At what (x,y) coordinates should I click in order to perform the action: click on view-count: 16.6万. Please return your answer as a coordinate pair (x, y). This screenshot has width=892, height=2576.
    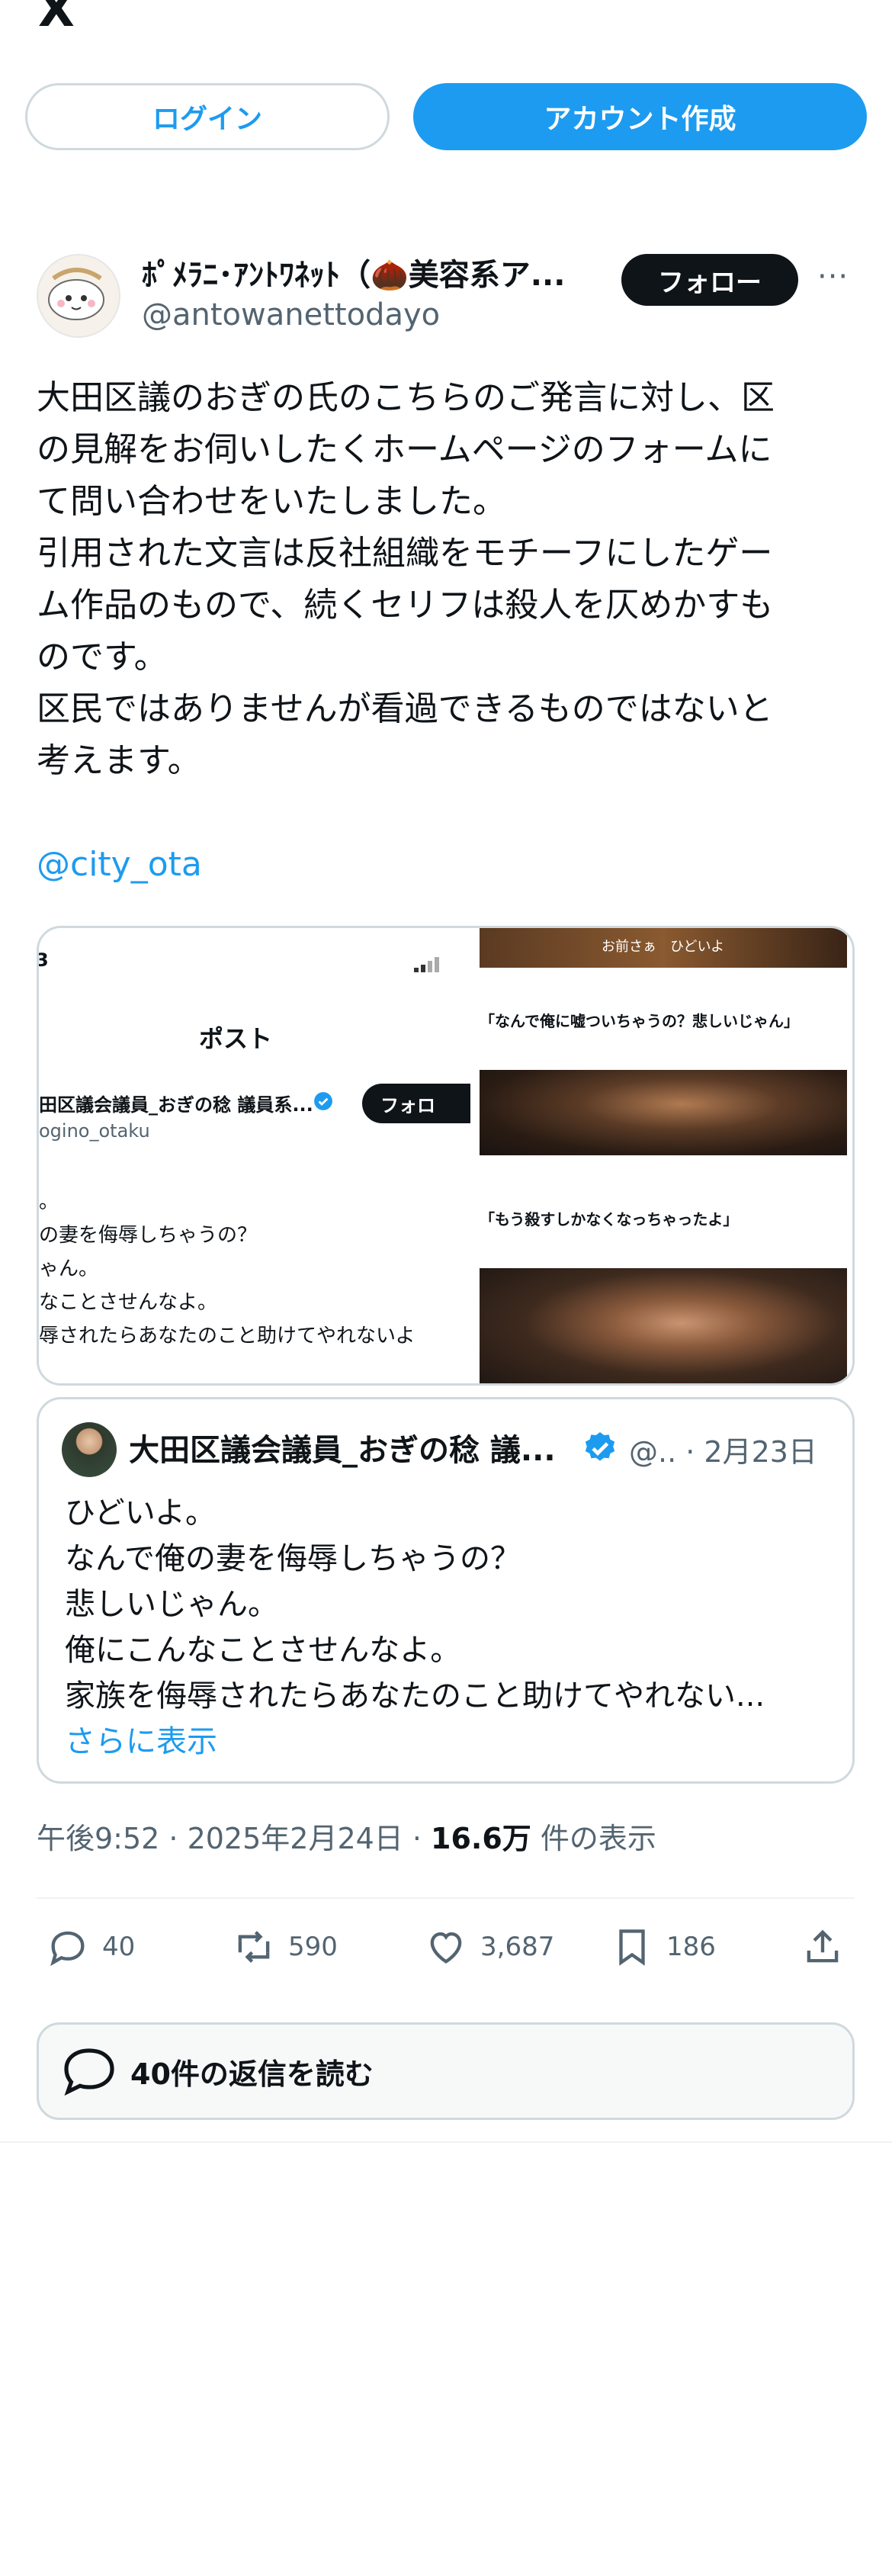
    Looking at the image, I should click on (481, 1839).